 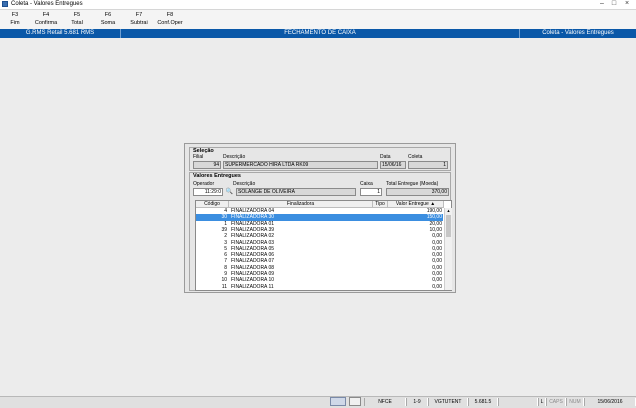 I want to click on cell-codigo: 11, so click(x=224, y=286).